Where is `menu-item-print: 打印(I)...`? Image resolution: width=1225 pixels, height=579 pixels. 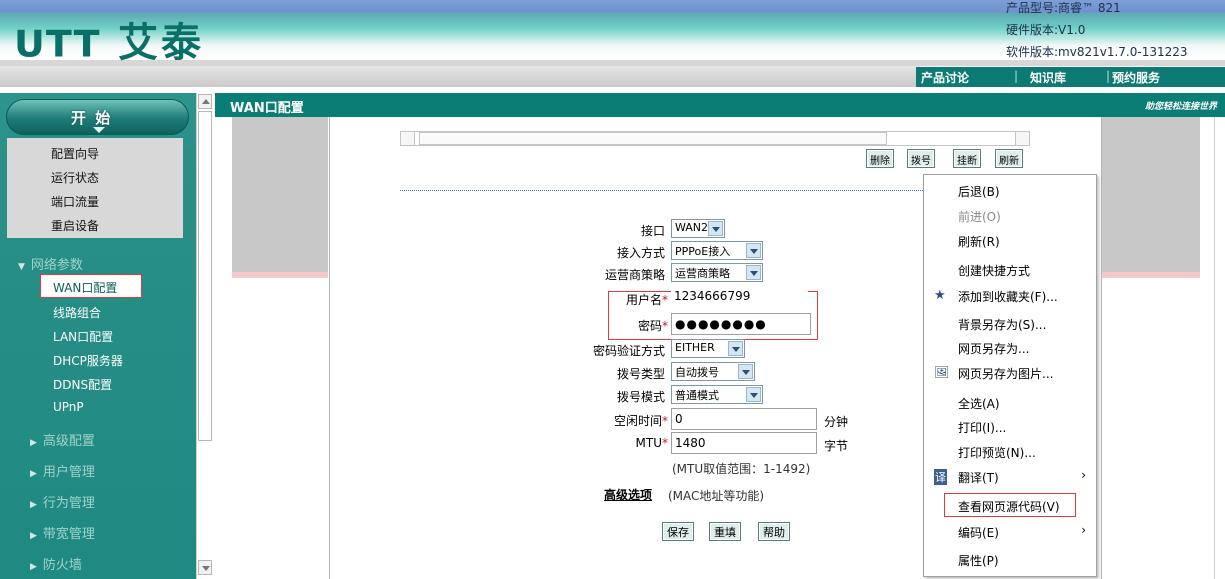
menu-item-print: 打印(I)... is located at coordinates (982, 427).